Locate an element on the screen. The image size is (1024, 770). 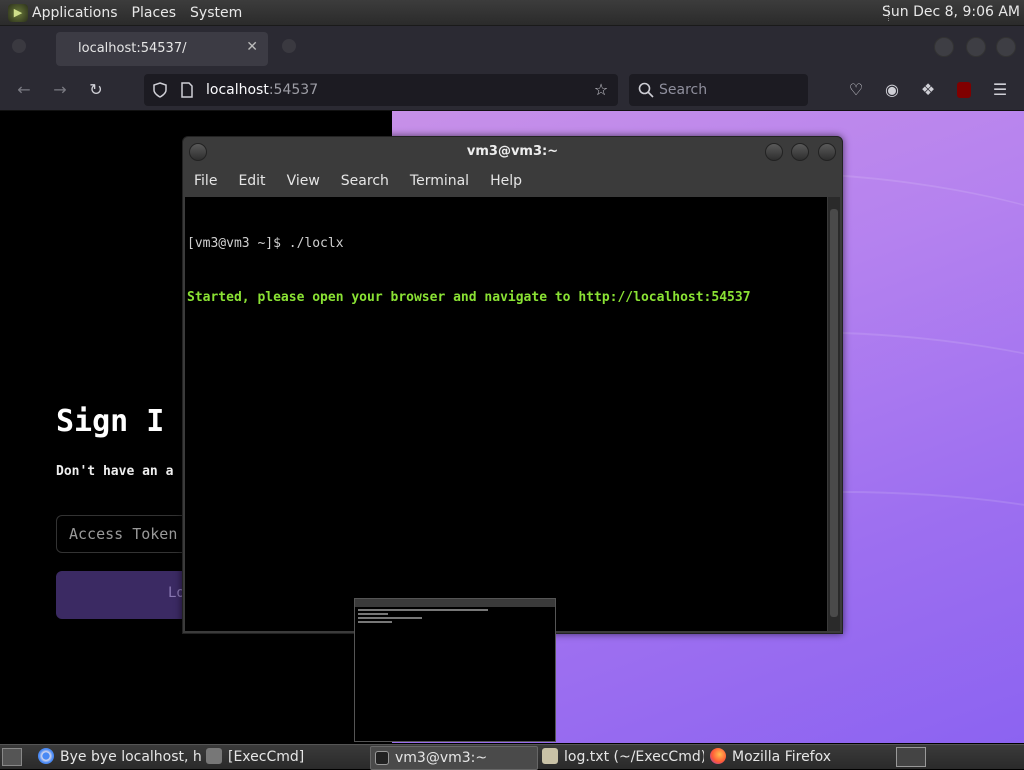
terminal-menubar: File Edit View Search Terminal Help is located at coordinates (512, 181).